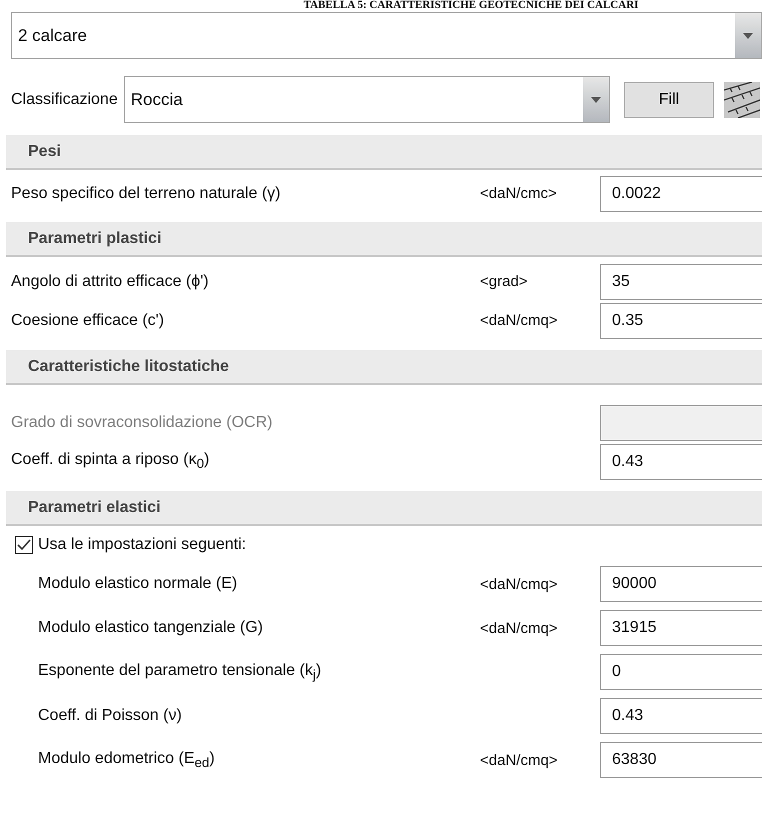 The height and width of the screenshot is (815, 762). What do you see at coordinates (681, 584) in the screenshot?
I see `value-field: 90000` at bounding box center [681, 584].